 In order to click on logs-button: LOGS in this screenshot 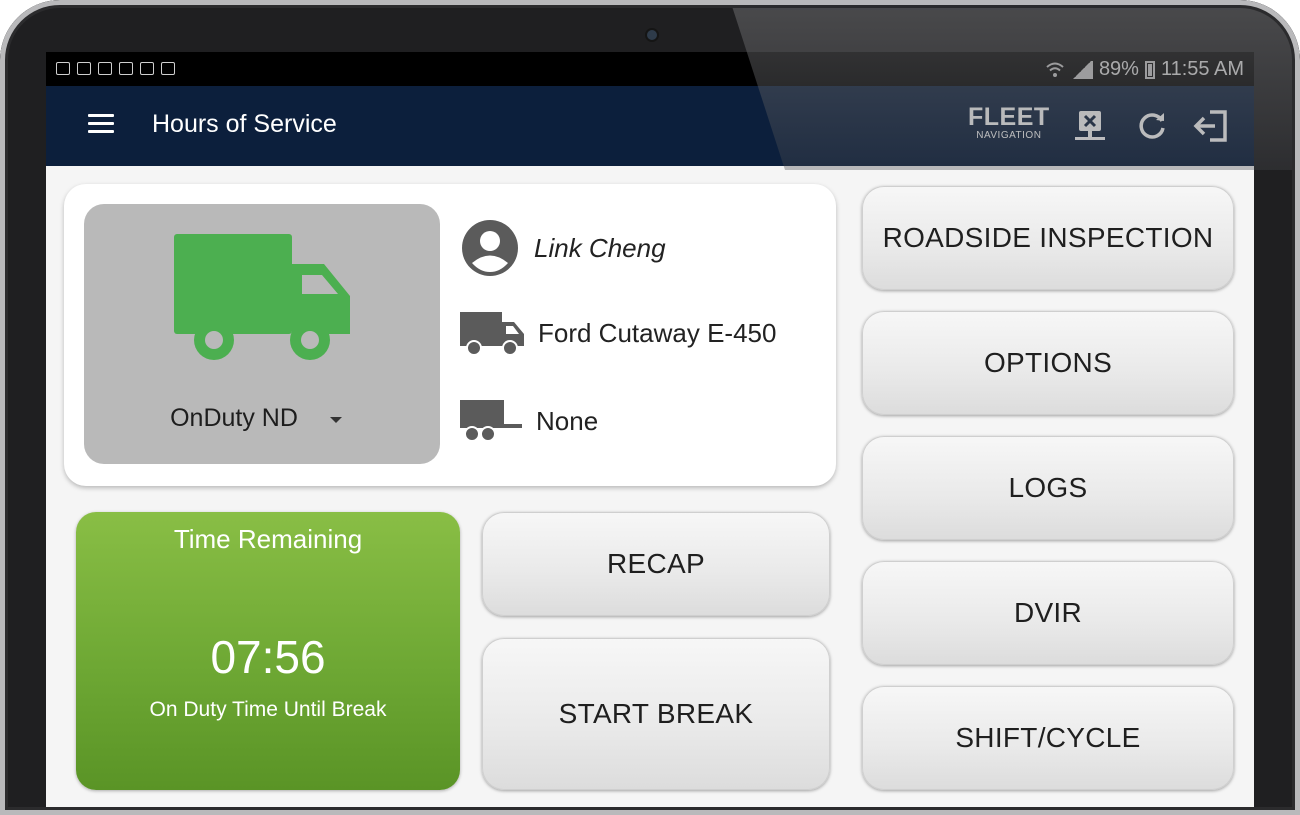, I will do `click(1048, 488)`.